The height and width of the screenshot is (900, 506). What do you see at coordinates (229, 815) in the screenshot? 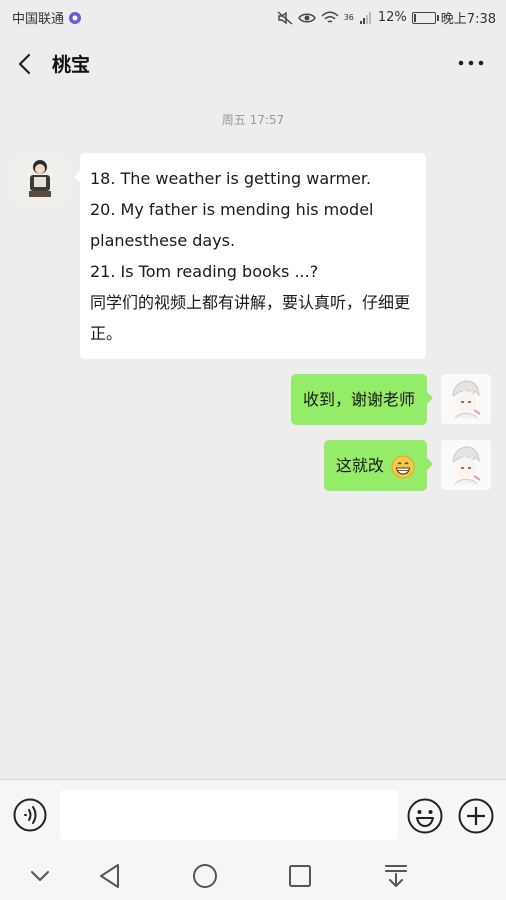
I see `message-input` at bounding box center [229, 815].